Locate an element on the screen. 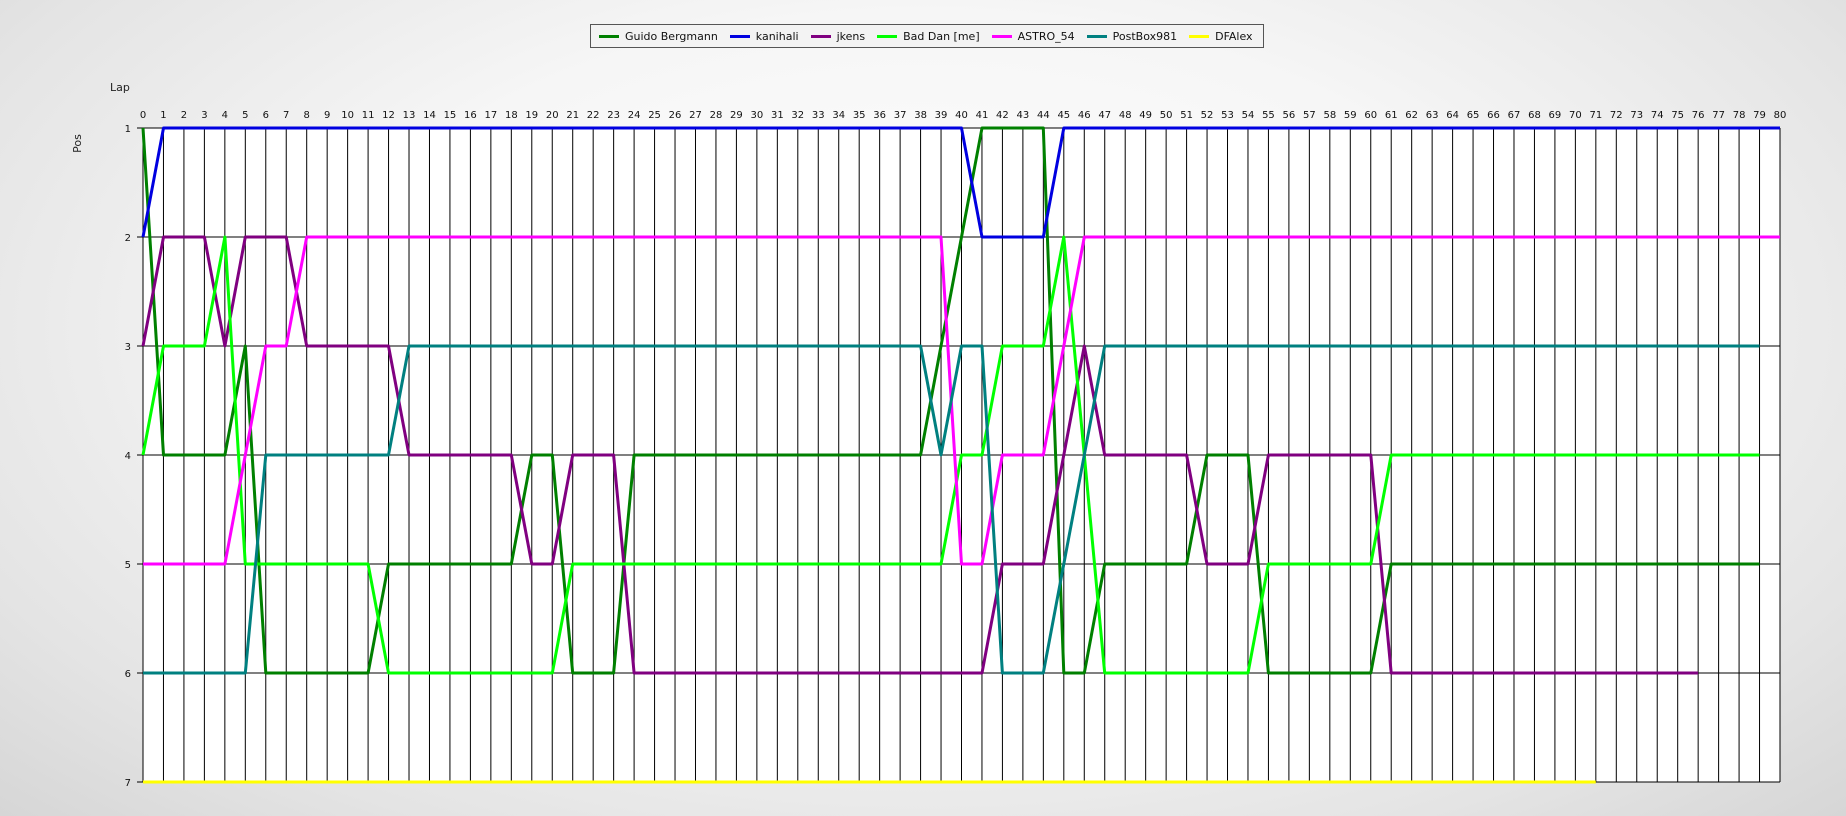 Image resolution: width=1846 pixels, height=816 pixels. x-tick-label: 52 is located at coordinates (1207, 115).